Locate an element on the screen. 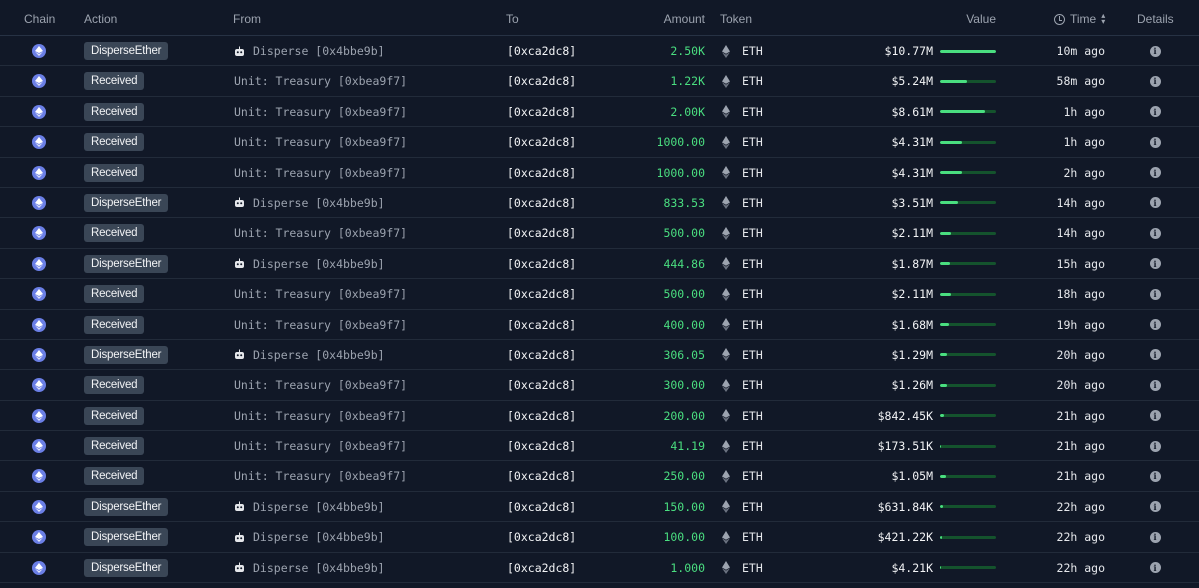 This screenshot has height=588, width=1199. column-header-amount: Amount is located at coordinates (684, 19).